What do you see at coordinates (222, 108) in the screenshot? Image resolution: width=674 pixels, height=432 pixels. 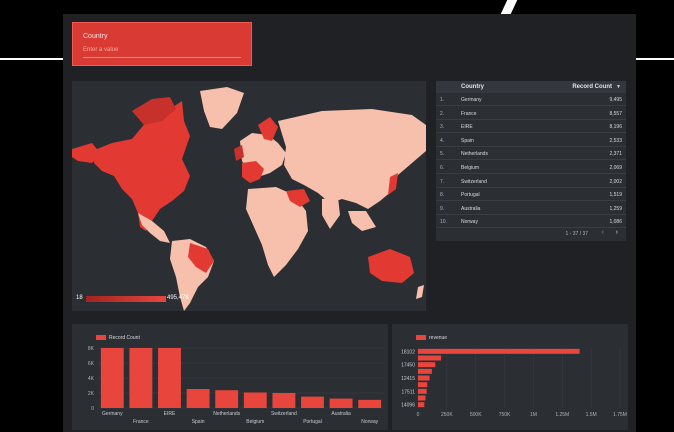 I see `map-greenland` at bounding box center [222, 108].